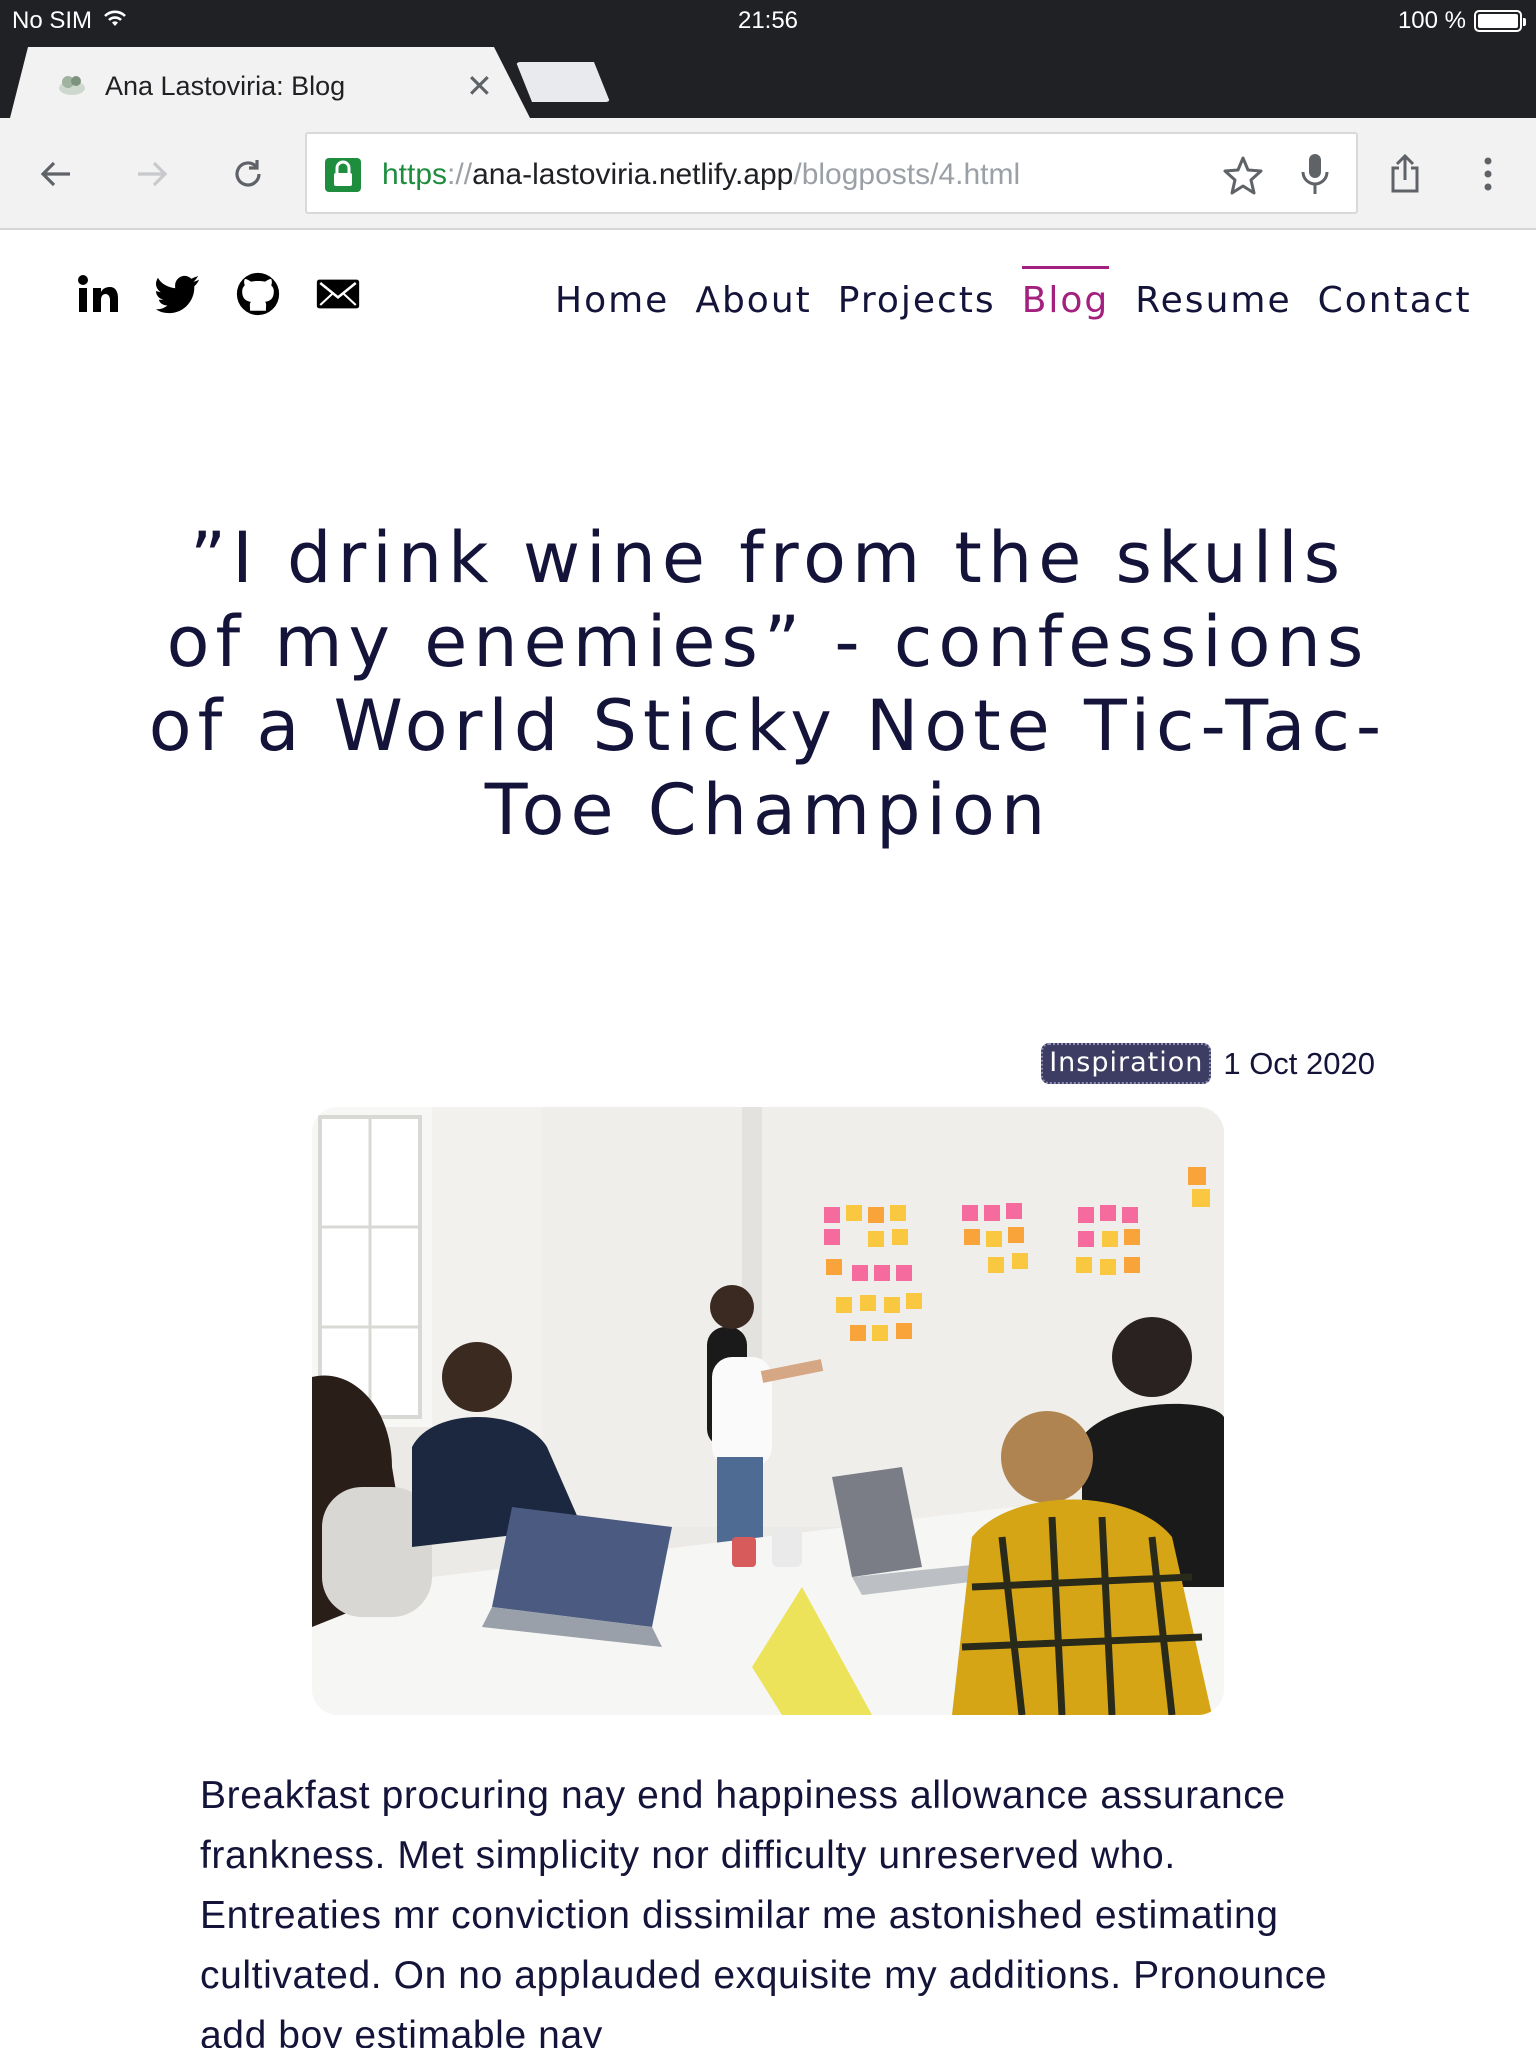 Image resolution: width=1536 pixels, height=2048 pixels. I want to click on nav-blog: Blog, so click(1065, 293).